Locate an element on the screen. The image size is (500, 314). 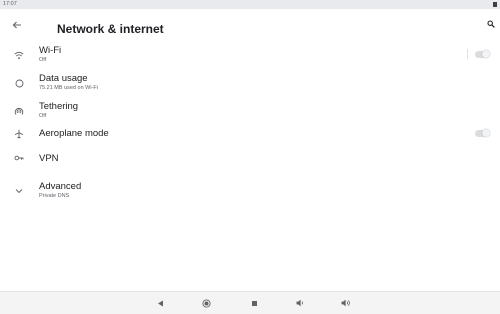
volume-up-icon is located at coordinates (346, 303).